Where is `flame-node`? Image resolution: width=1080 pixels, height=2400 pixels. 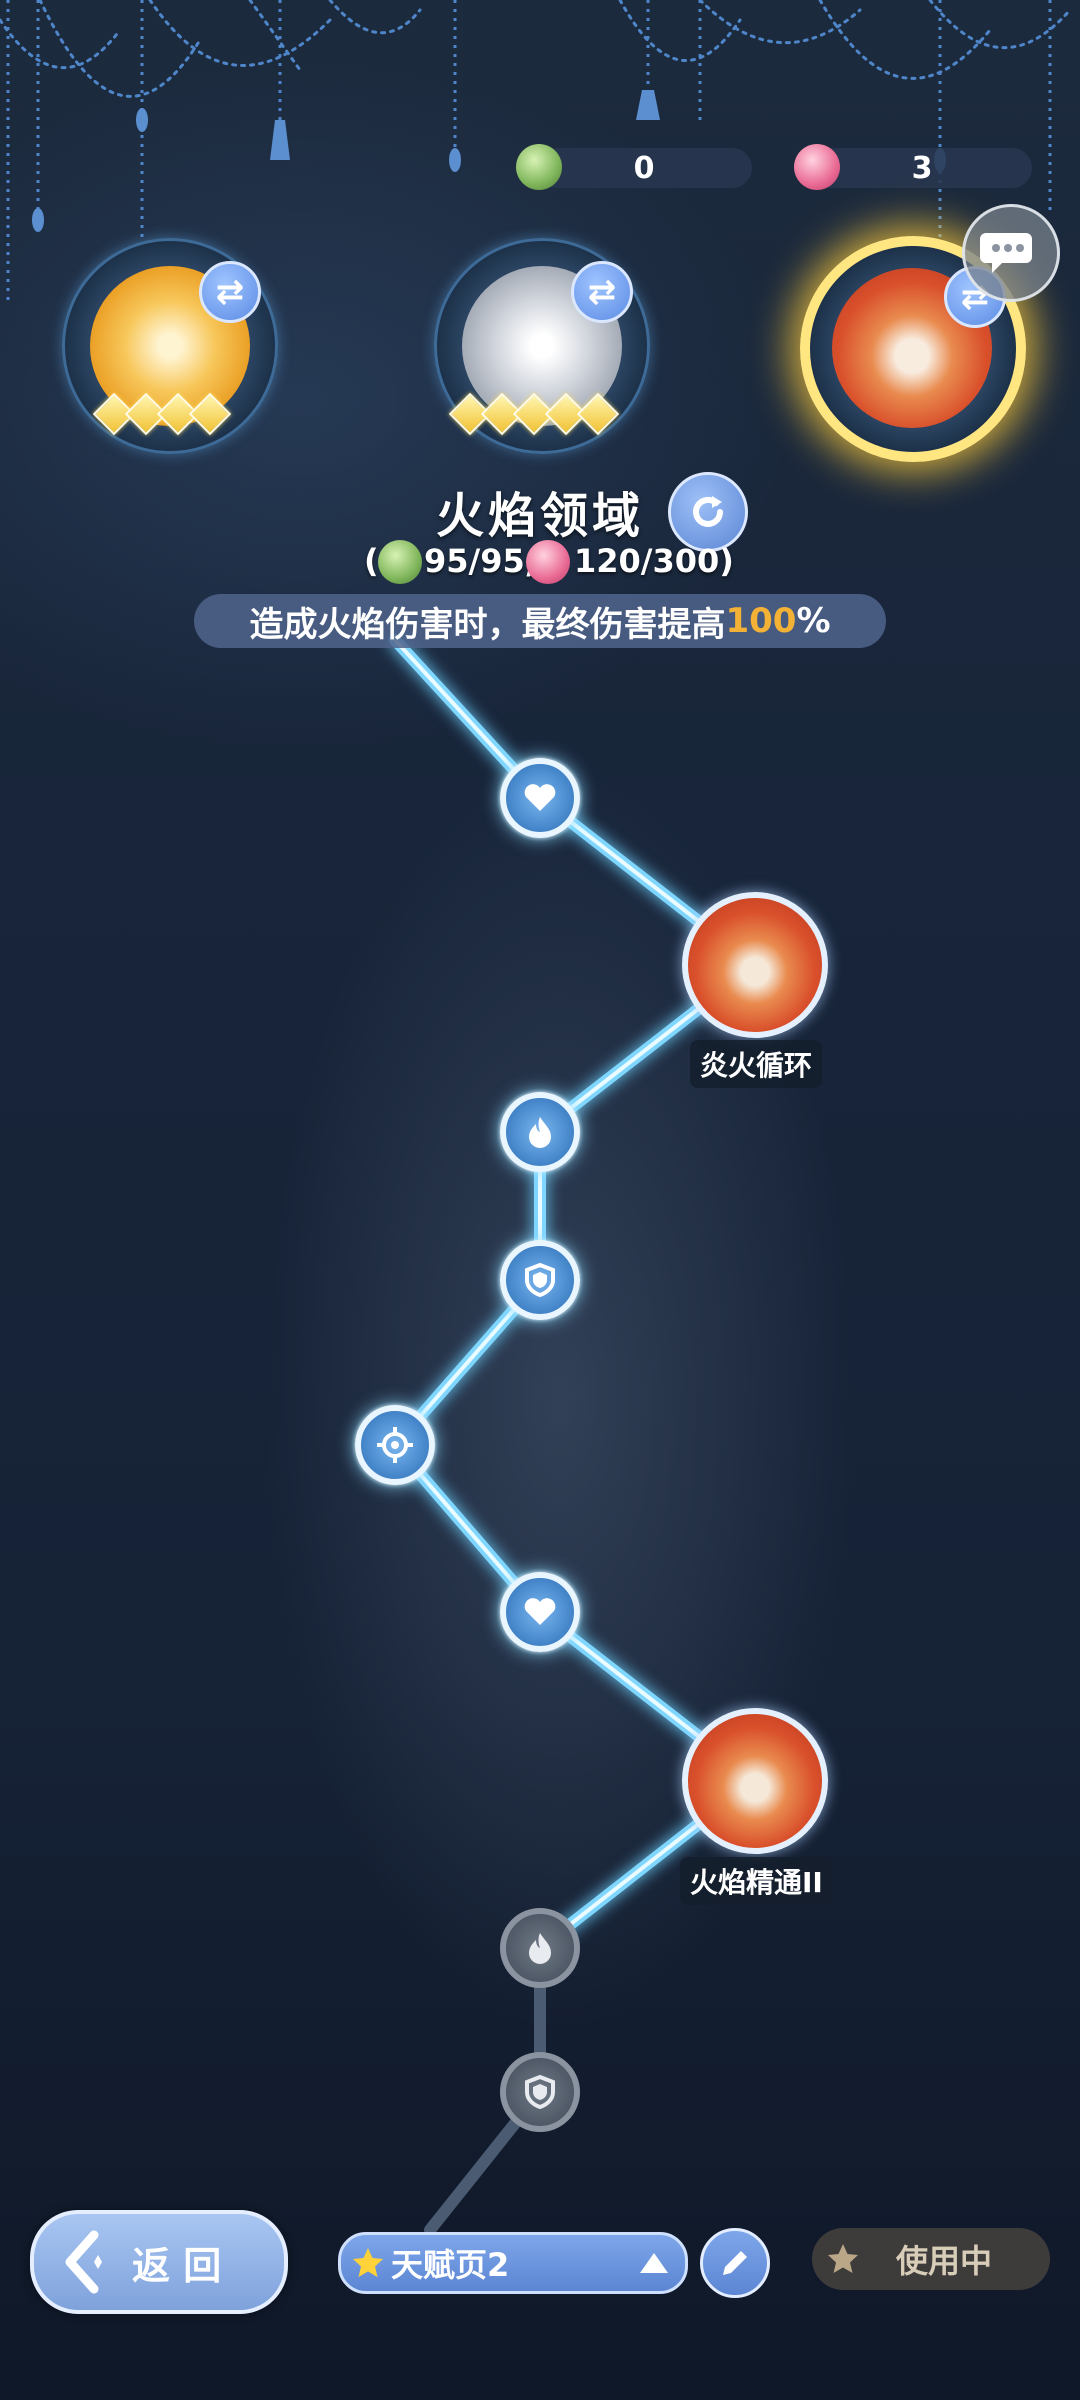 flame-node is located at coordinates (540, 1132).